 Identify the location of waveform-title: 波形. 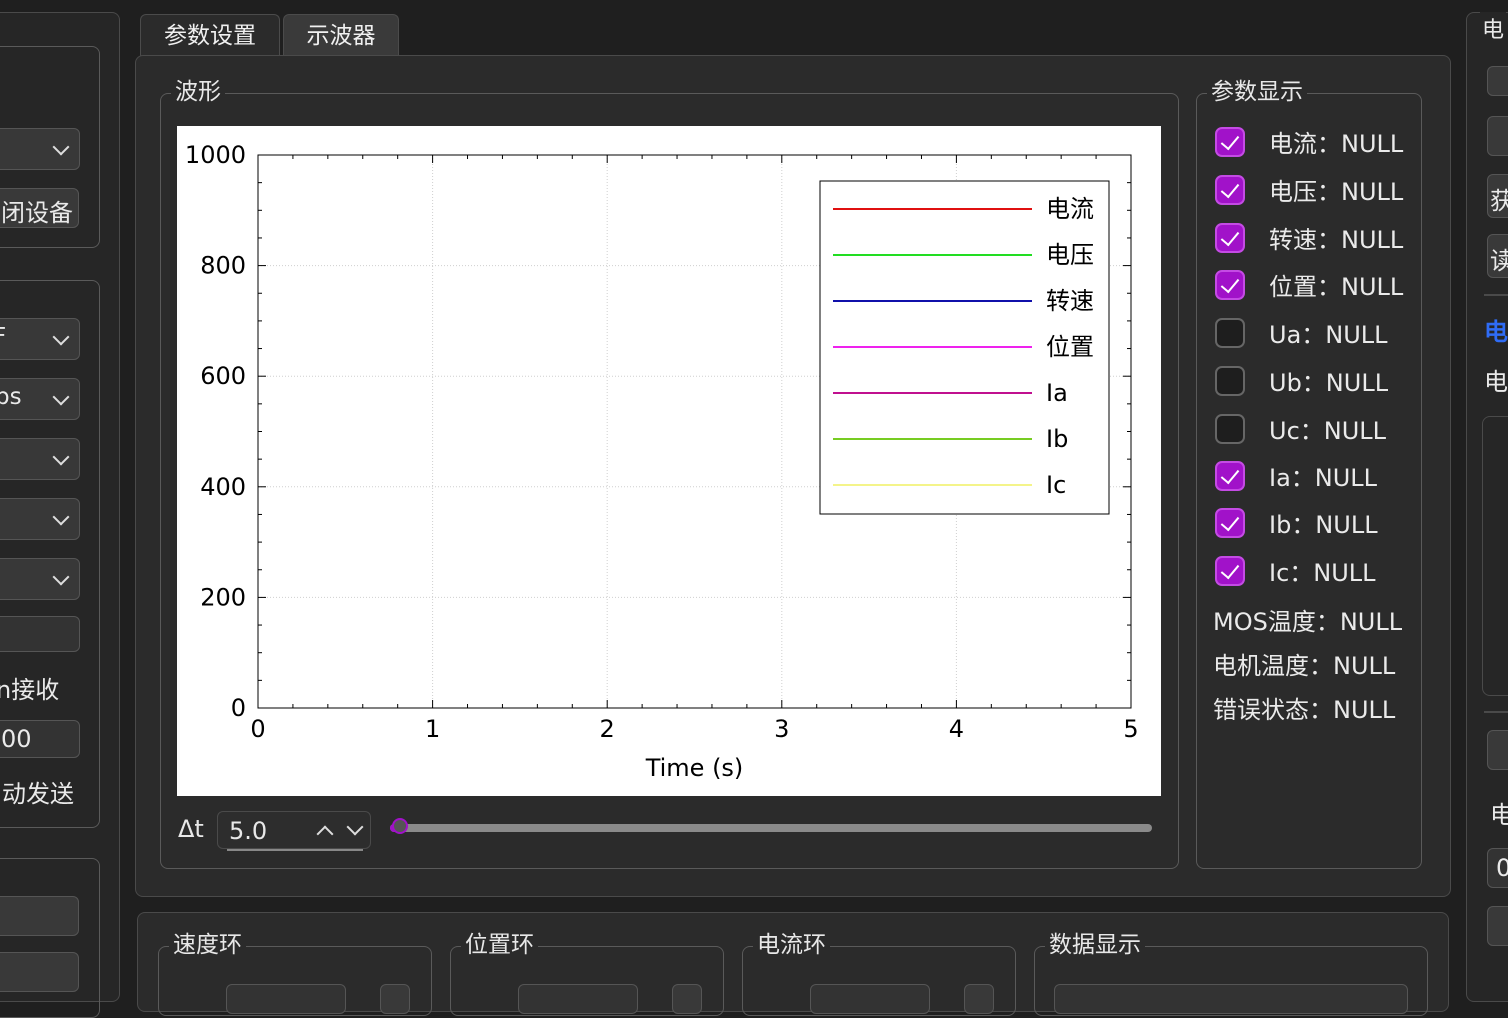
(198, 92).